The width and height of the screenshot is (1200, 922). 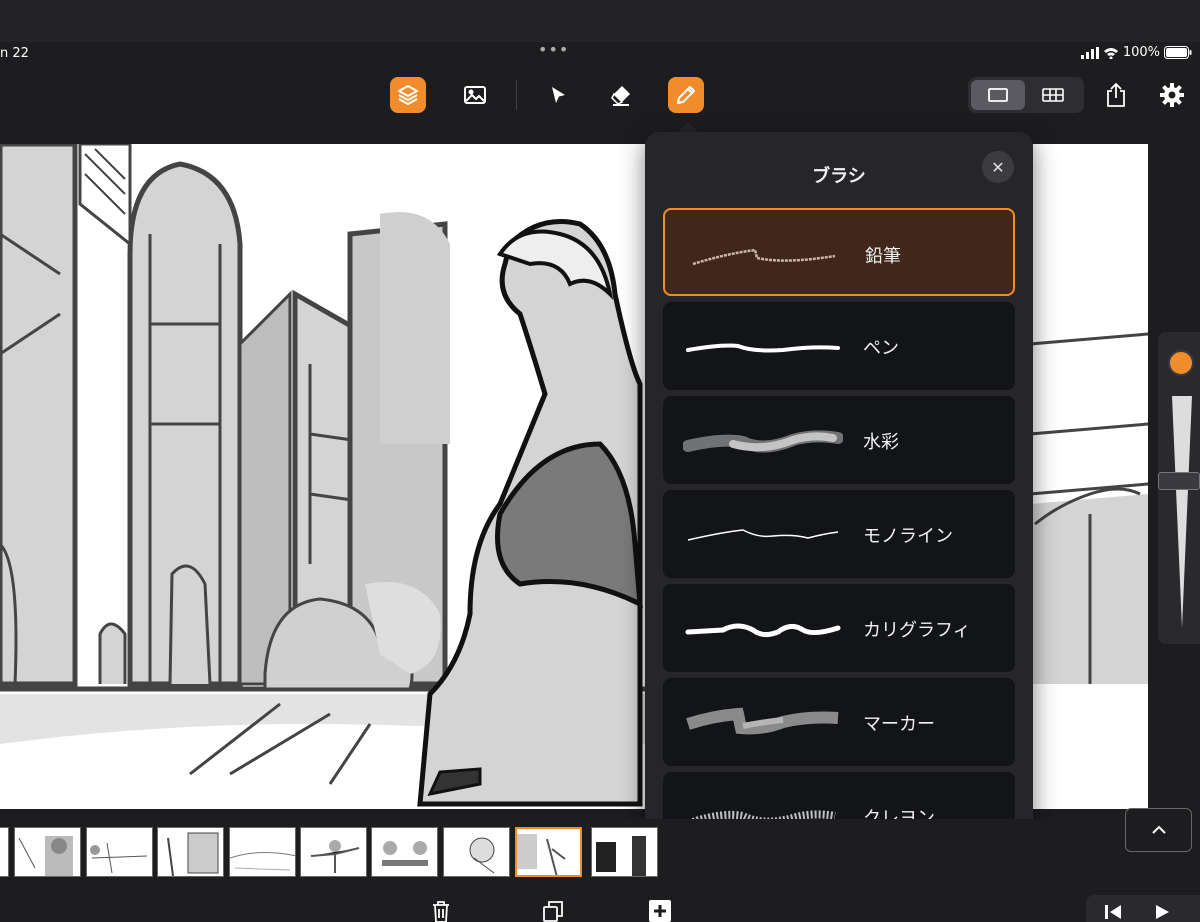 I want to click on brush-item-watercolor: 水彩, so click(x=839, y=440).